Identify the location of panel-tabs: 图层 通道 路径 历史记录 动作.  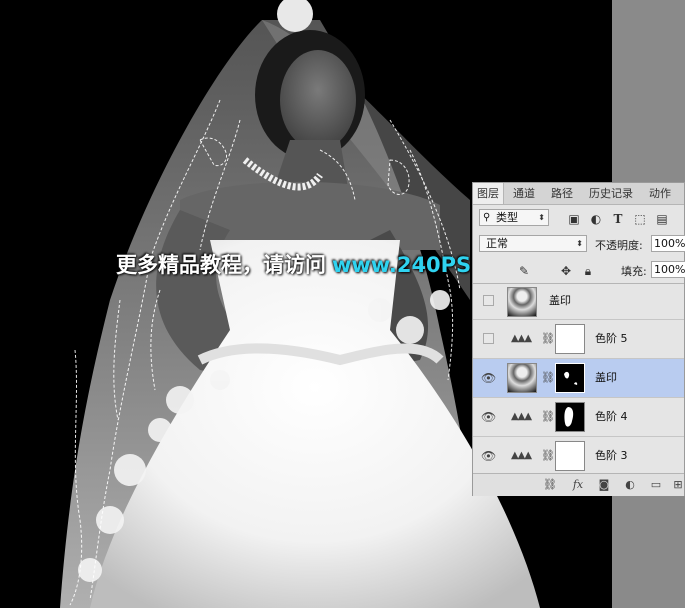
(578, 194).